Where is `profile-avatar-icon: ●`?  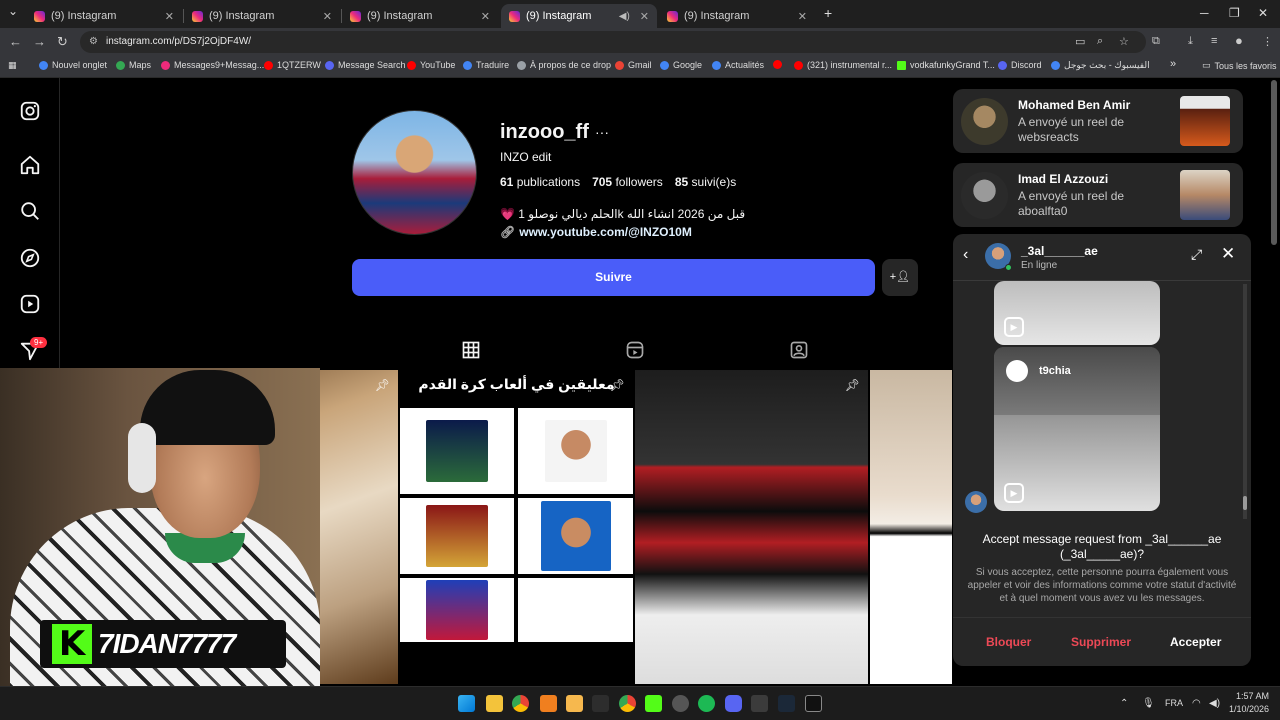 profile-avatar-icon: ● is located at coordinates (1239, 40).